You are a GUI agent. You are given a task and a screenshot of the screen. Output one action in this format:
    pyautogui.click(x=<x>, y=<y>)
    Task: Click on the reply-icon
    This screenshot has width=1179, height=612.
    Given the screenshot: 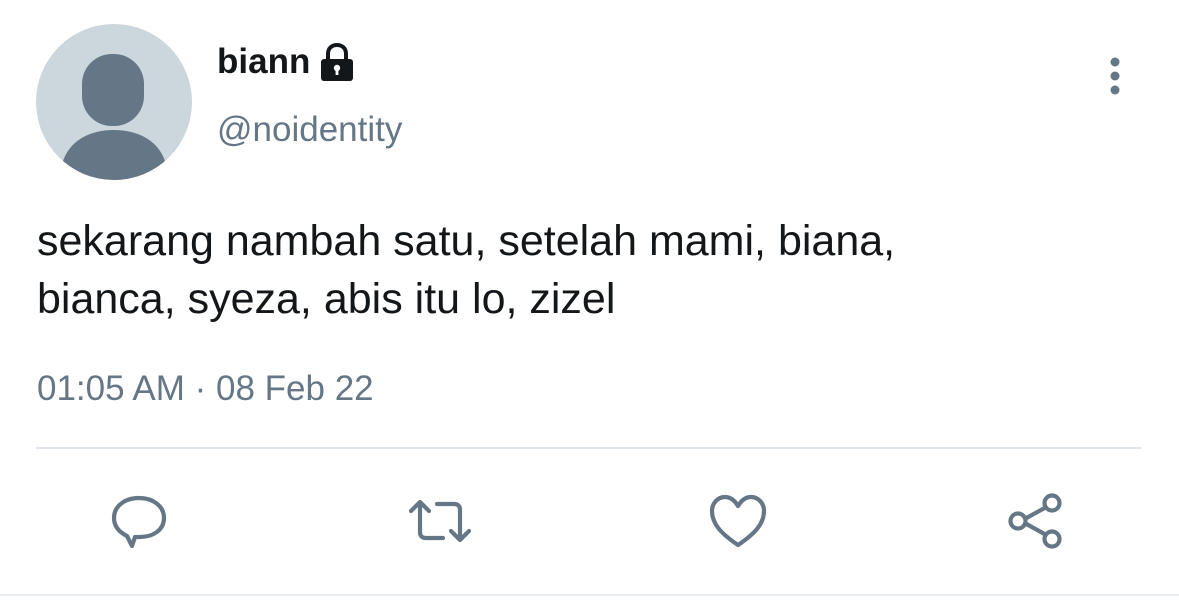 What is the action you would take?
    pyautogui.click(x=139, y=522)
    